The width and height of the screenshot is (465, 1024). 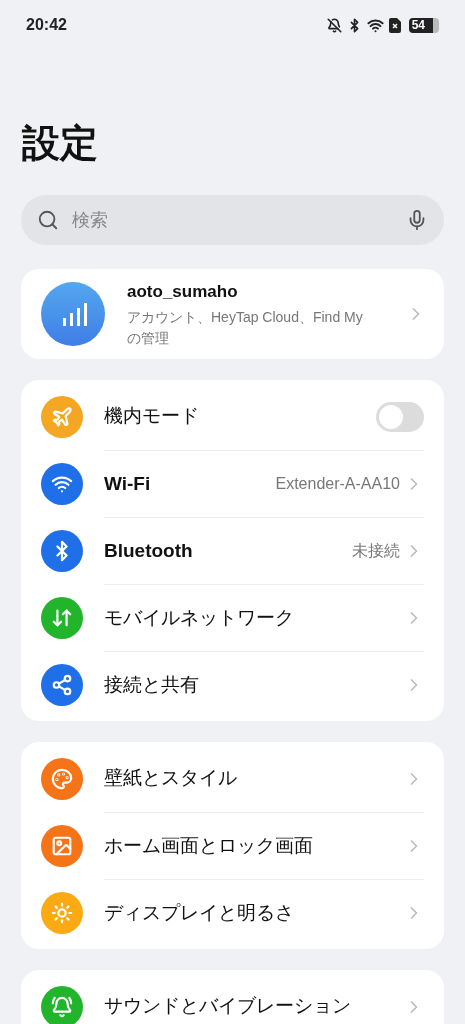 I want to click on settings-row: サウンドとバイブレーション, so click(x=232, y=998).